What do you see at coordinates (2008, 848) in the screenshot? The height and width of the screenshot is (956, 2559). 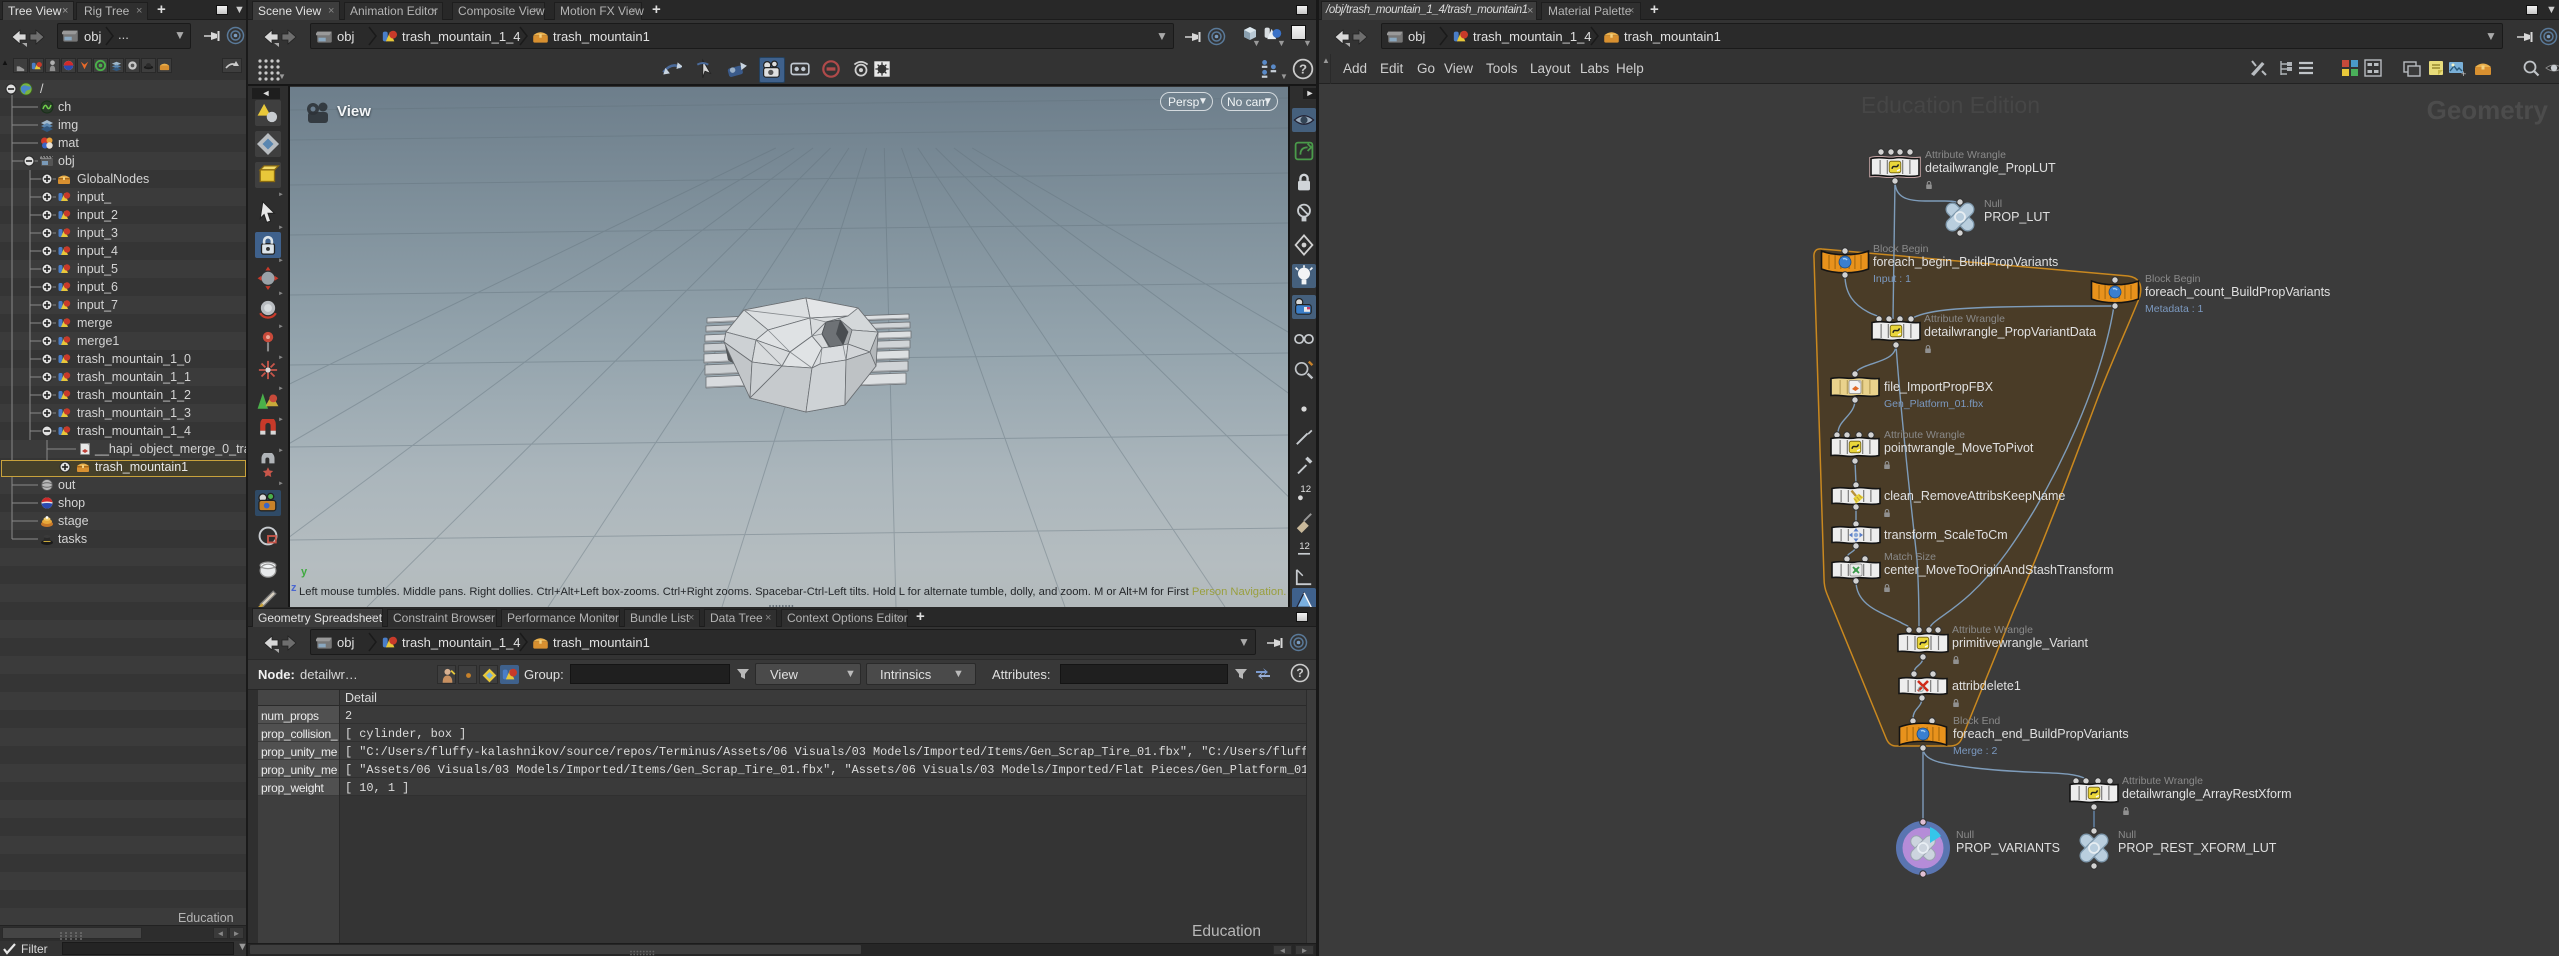 I see `svg-text: PROP_VARIANTS` at bounding box center [2008, 848].